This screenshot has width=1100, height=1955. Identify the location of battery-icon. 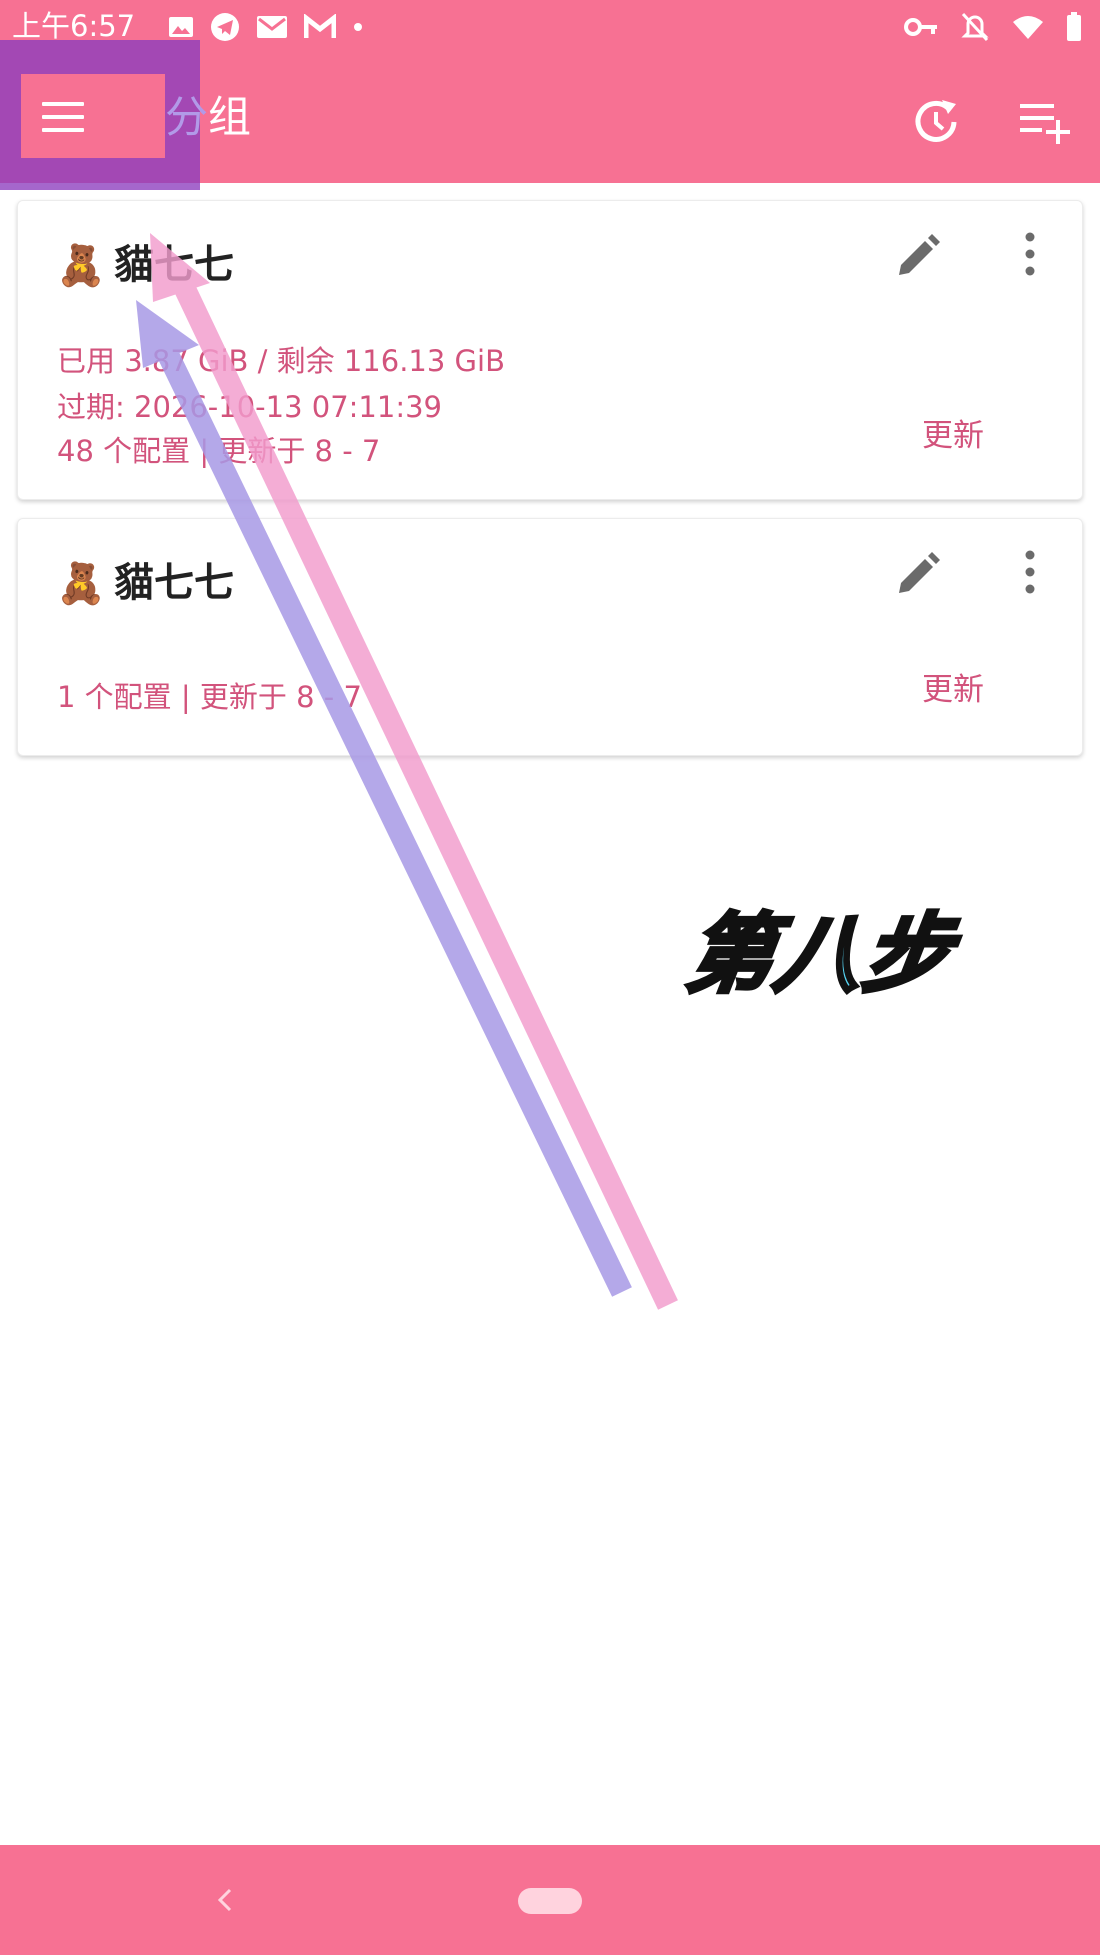
(1074, 26).